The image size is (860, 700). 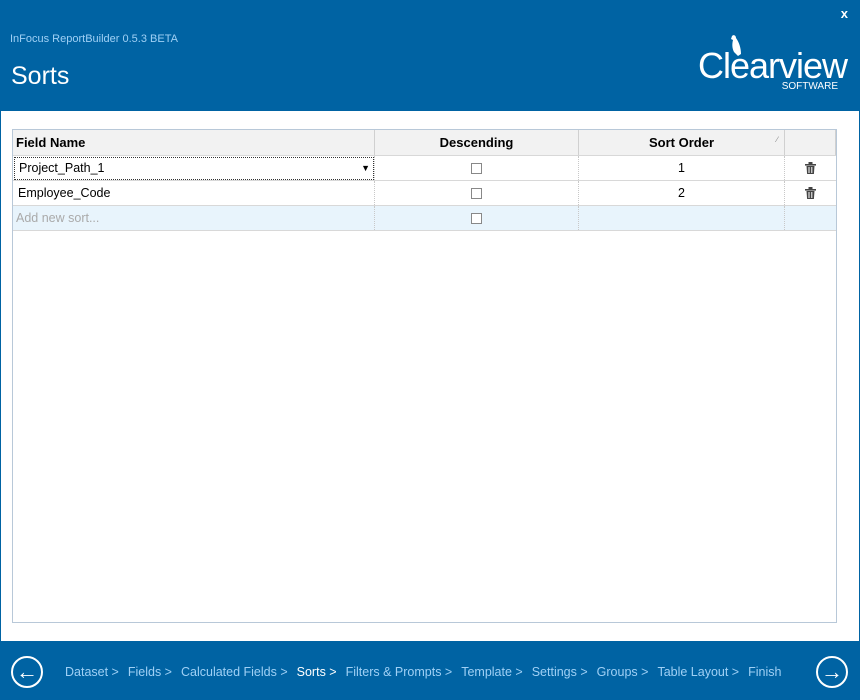 What do you see at coordinates (764, 672) in the screenshot?
I see `step-finish: Finish` at bounding box center [764, 672].